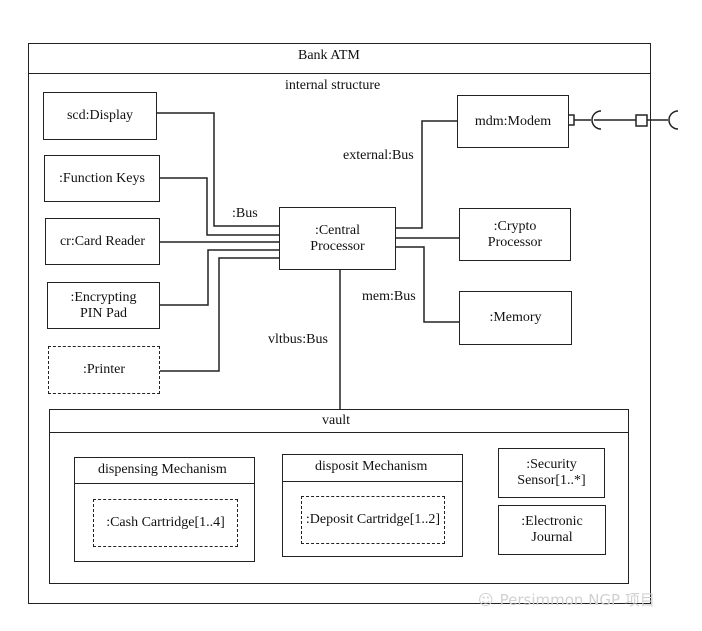 This screenshot has width=702, height=631. Describe the element at coordinates (577, 600) in the screenshot. I see `watermark-text: Persimmon NGP 项目` at that location.